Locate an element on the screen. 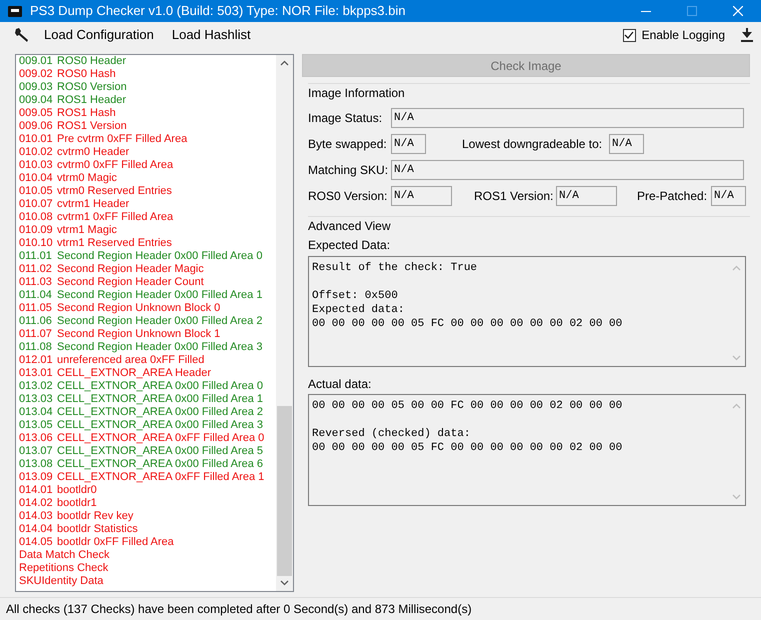  check-code: 009.05 is located at coordinates (38, 113).